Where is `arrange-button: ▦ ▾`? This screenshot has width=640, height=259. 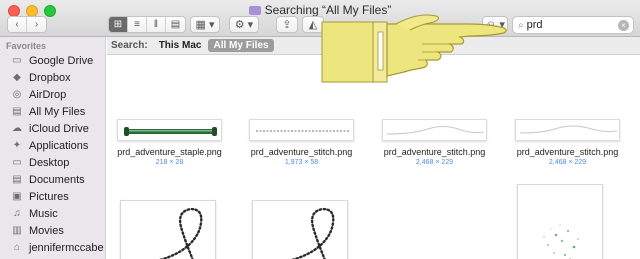 arrange-button: ▦ ▾ is located at coordinates (205, 24).